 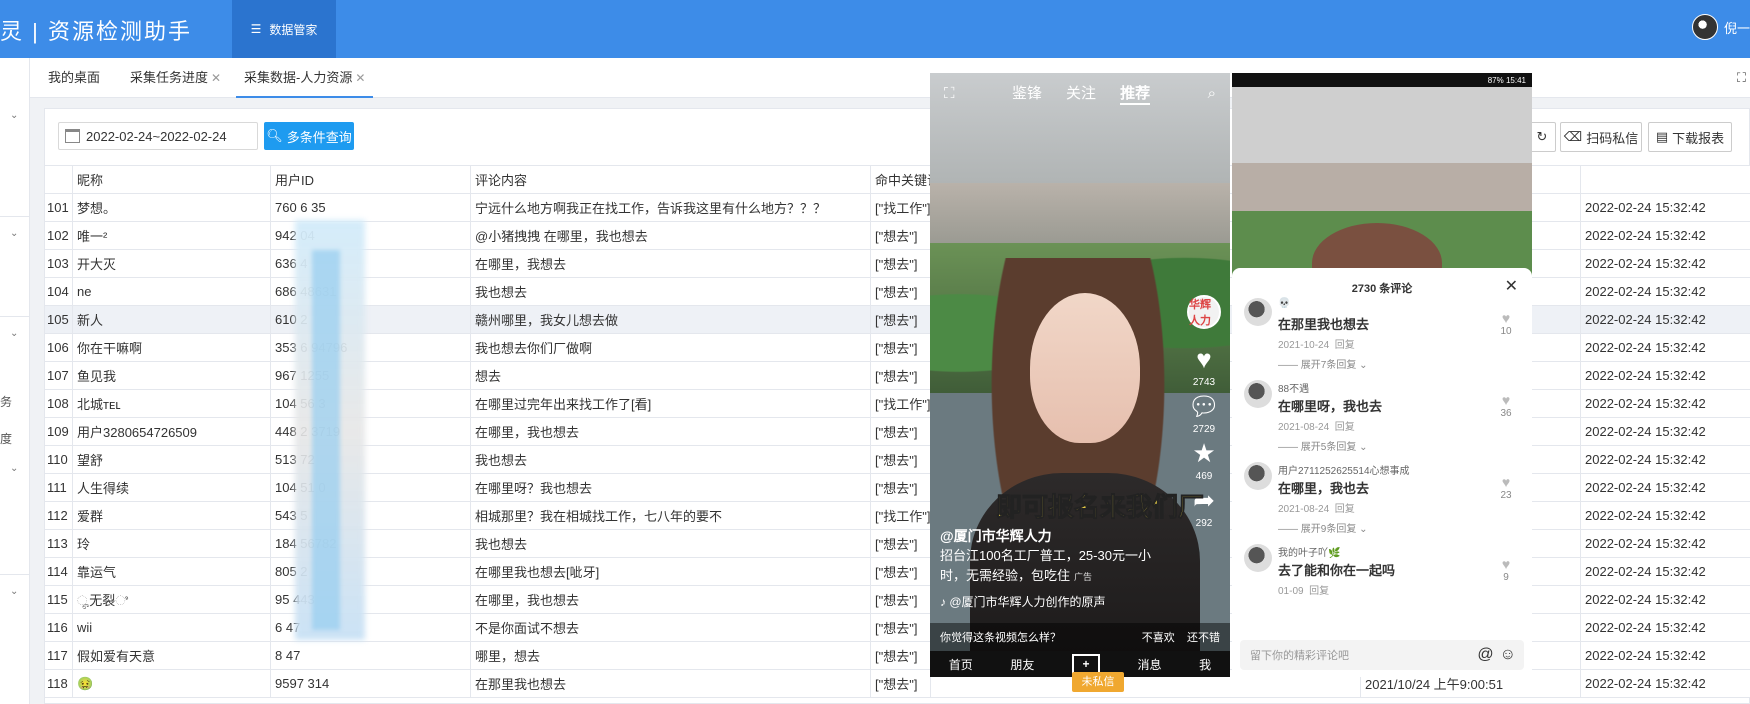 What do you see at coordinates (1690, 137) in the screenshot?
I see `download-report-button: ▤ 下载报表` at bounding box center [1690, 137].